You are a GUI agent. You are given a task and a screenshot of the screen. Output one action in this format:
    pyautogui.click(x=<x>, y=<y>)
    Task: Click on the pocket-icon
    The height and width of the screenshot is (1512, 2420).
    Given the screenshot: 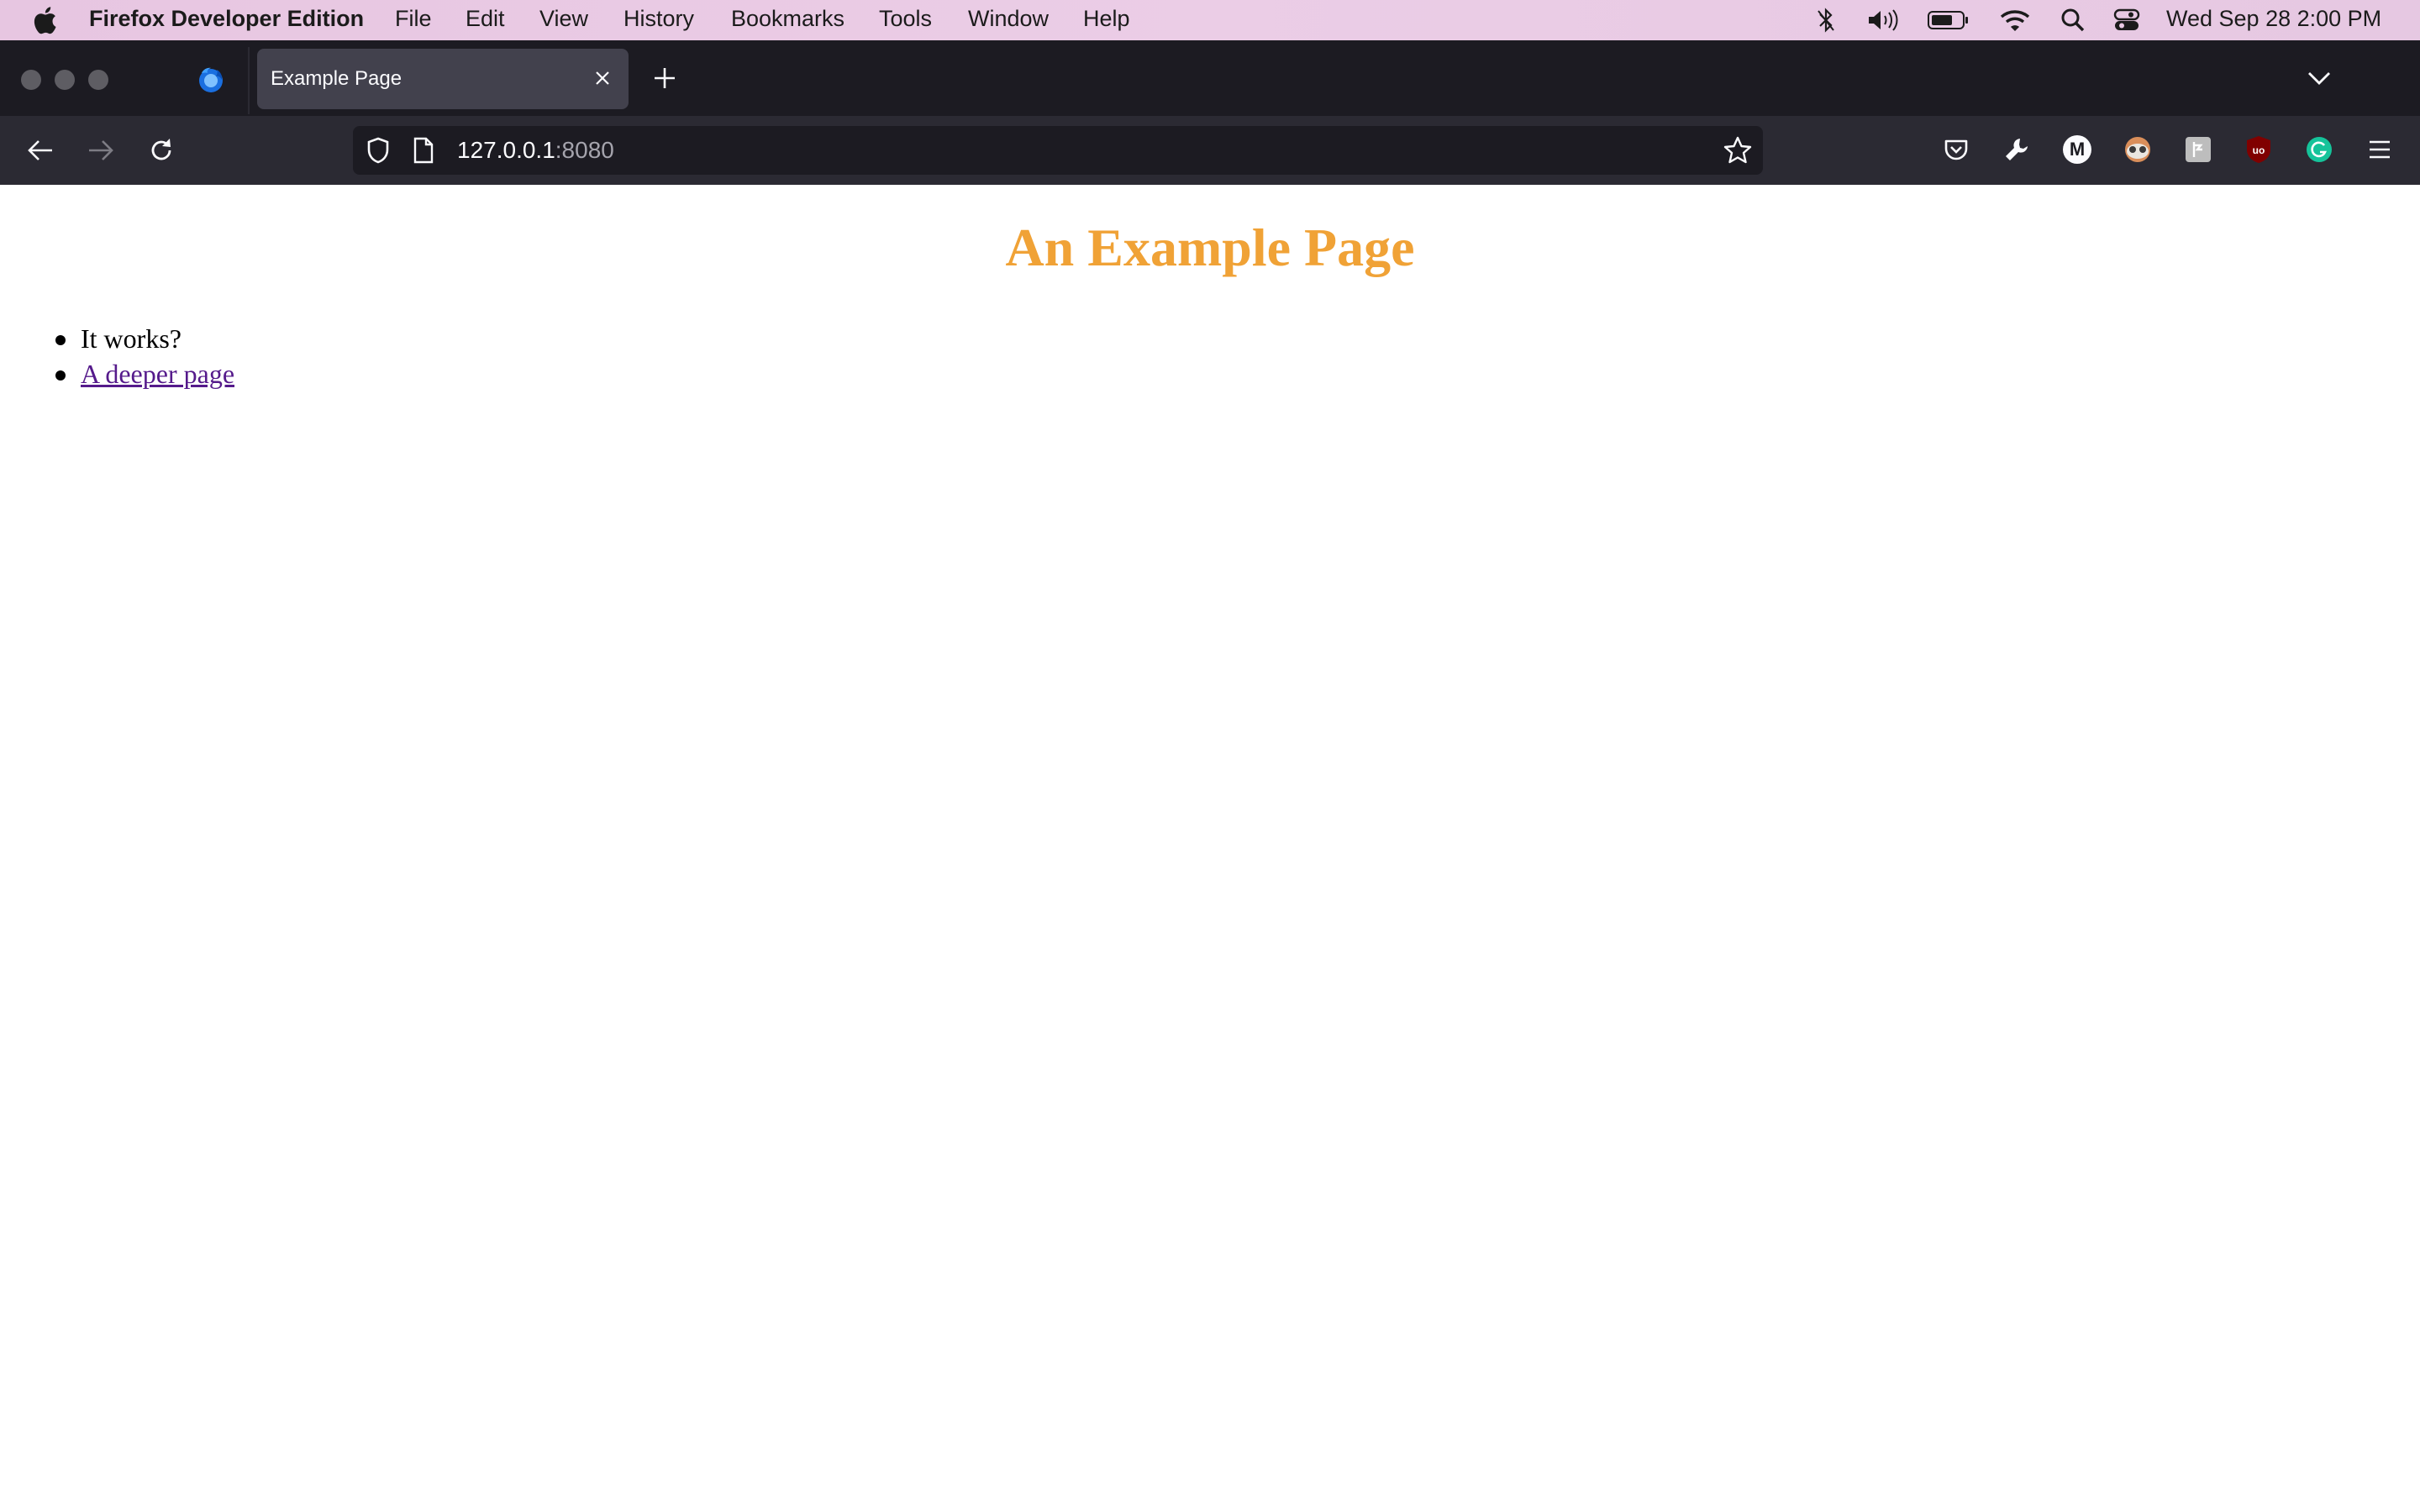 What is the action you would take?
    pyautogui.click(x=1956, y=149)
    